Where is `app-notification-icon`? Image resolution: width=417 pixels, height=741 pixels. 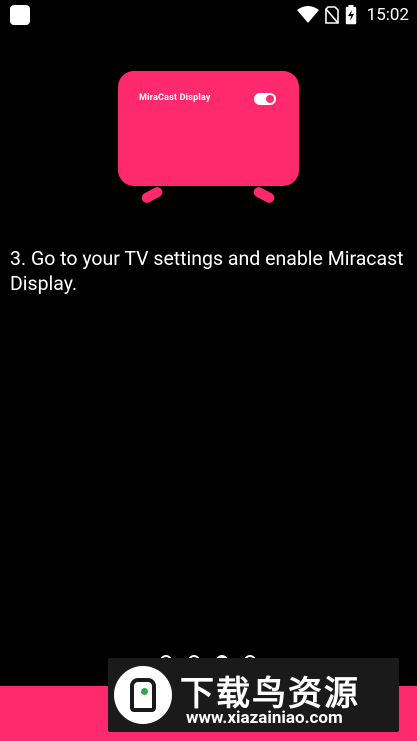
app-notification-icon is located at coordinates (20, 15).